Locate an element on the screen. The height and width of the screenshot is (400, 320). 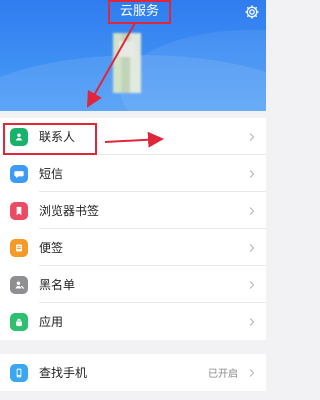
list-item-label: 便签 is located at coordinates (51, 248).